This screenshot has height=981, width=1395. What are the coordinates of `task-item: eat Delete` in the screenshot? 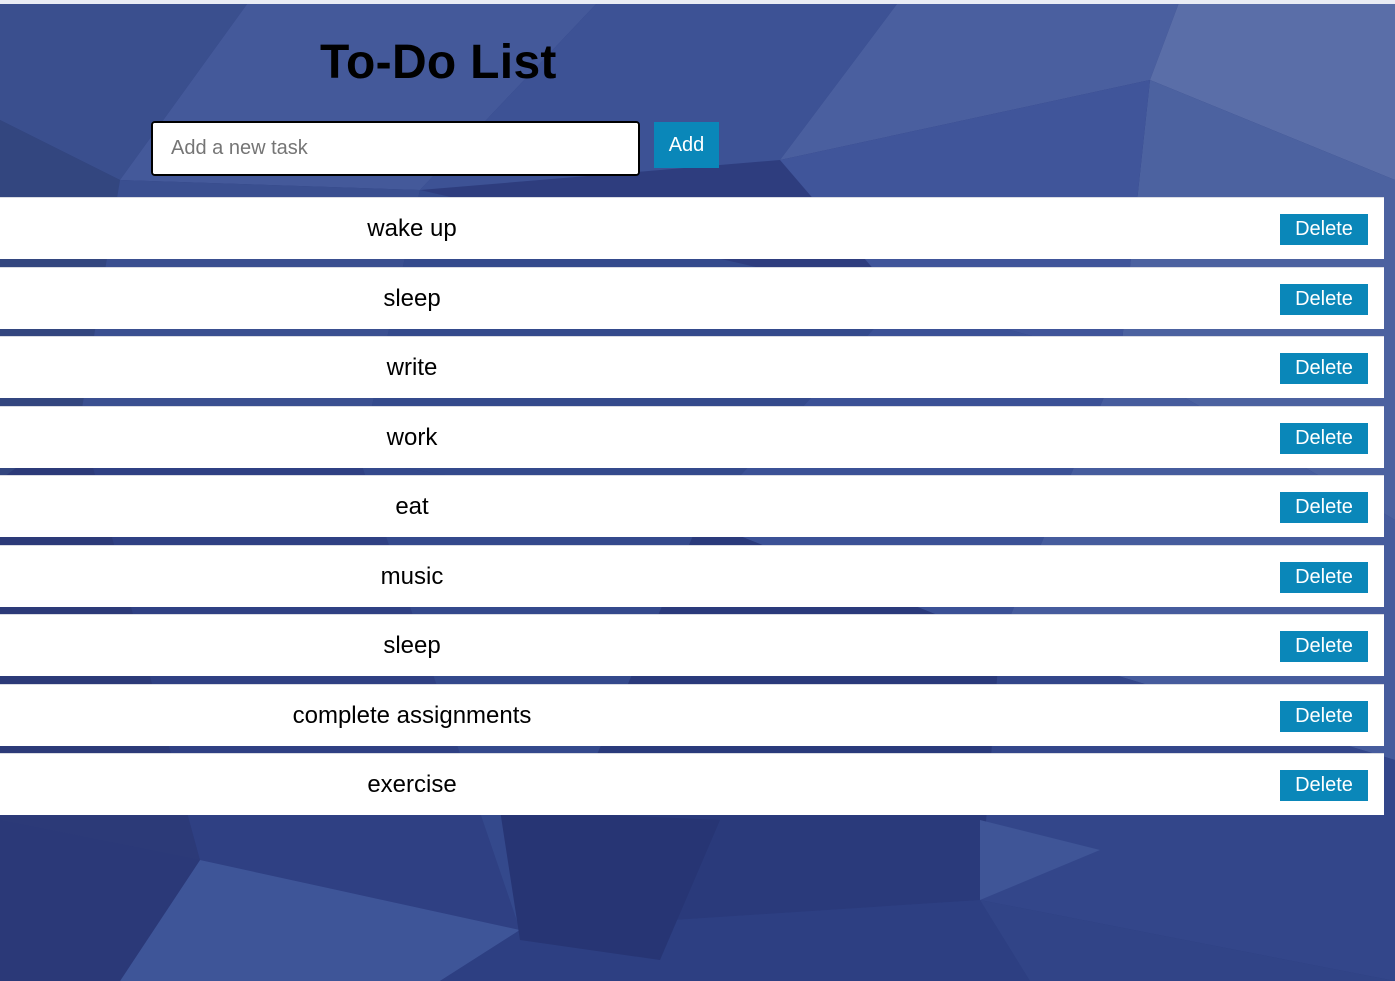 It's located at (692, 506).